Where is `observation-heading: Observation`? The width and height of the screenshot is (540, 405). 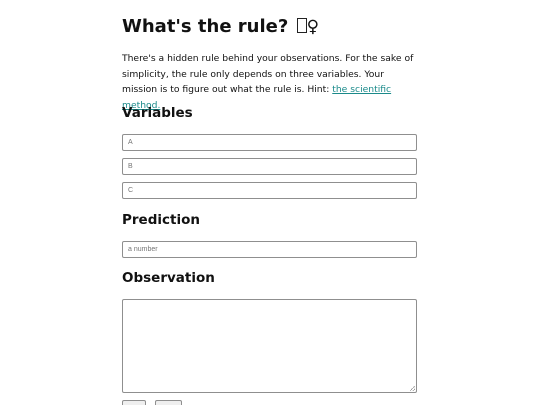
observation-heading: Observation is located at coordinates (168, 278).